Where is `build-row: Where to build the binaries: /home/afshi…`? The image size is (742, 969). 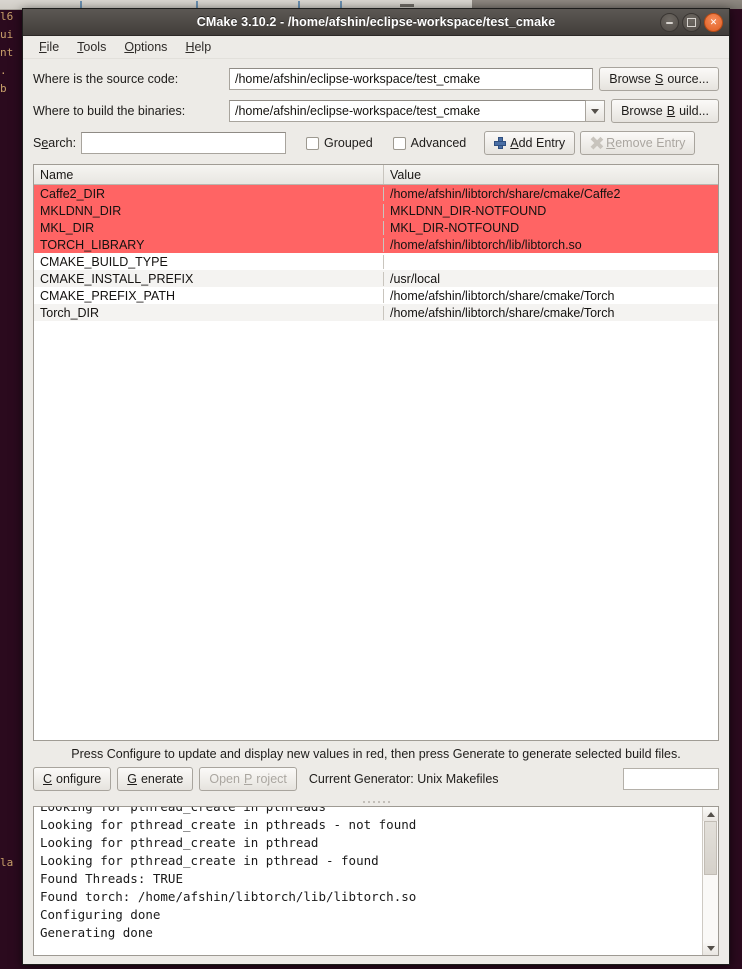
build-row: Where to build the binaries: /home/afshi… is located at coordinates (376, 111).